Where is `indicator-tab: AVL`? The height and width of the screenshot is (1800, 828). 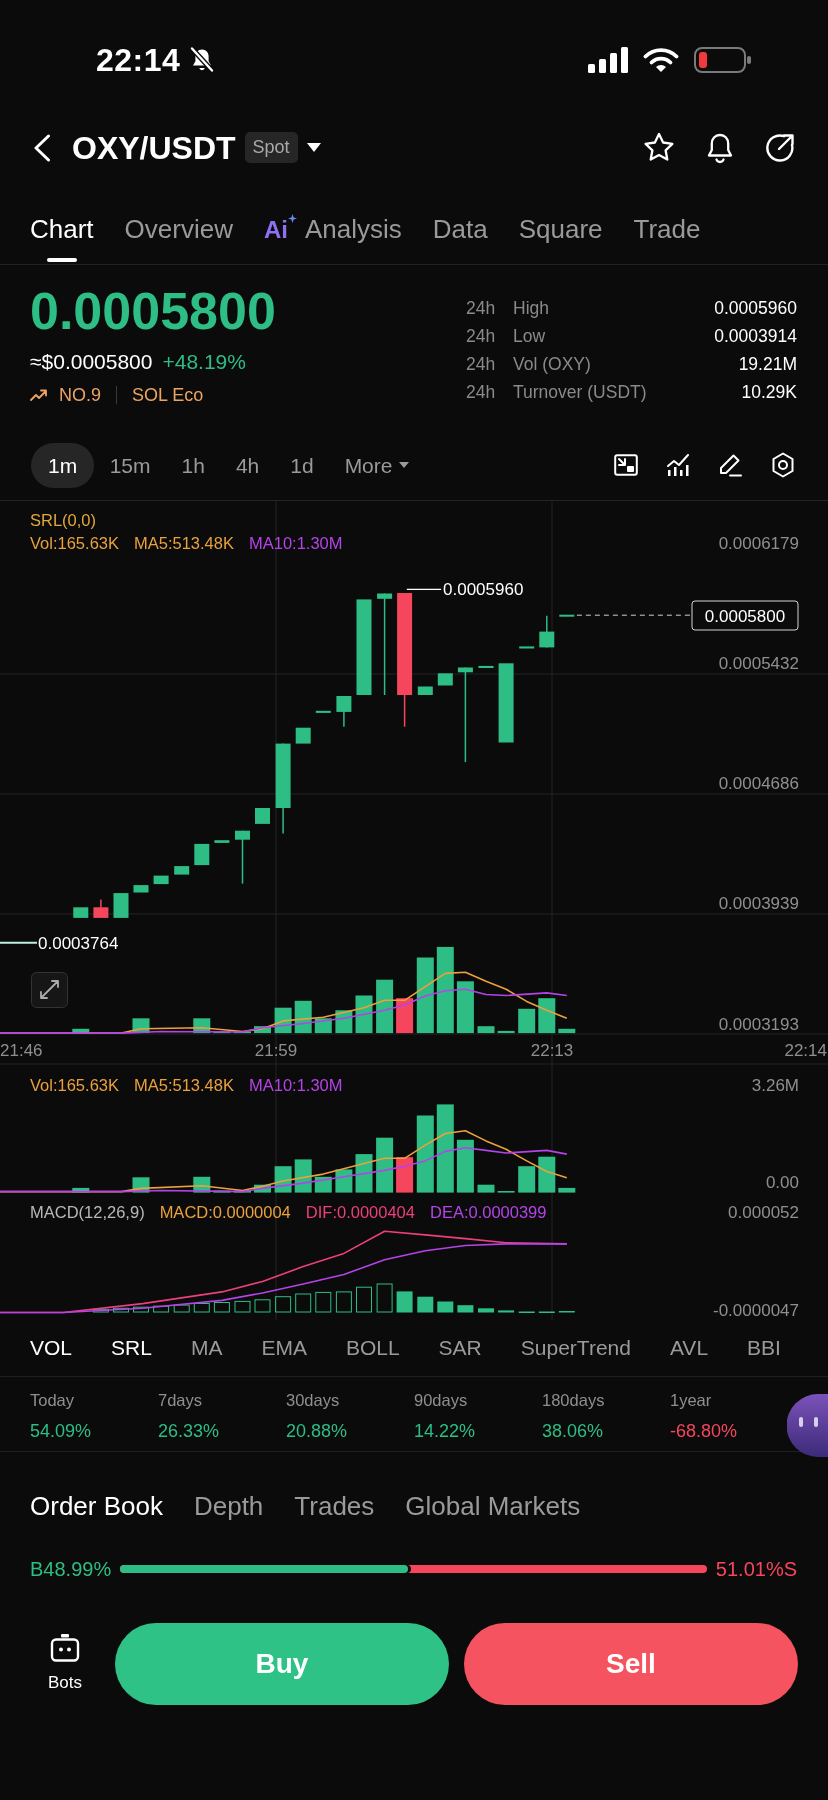
indicator-tab: AVL is located at coordinates (689, 1348).